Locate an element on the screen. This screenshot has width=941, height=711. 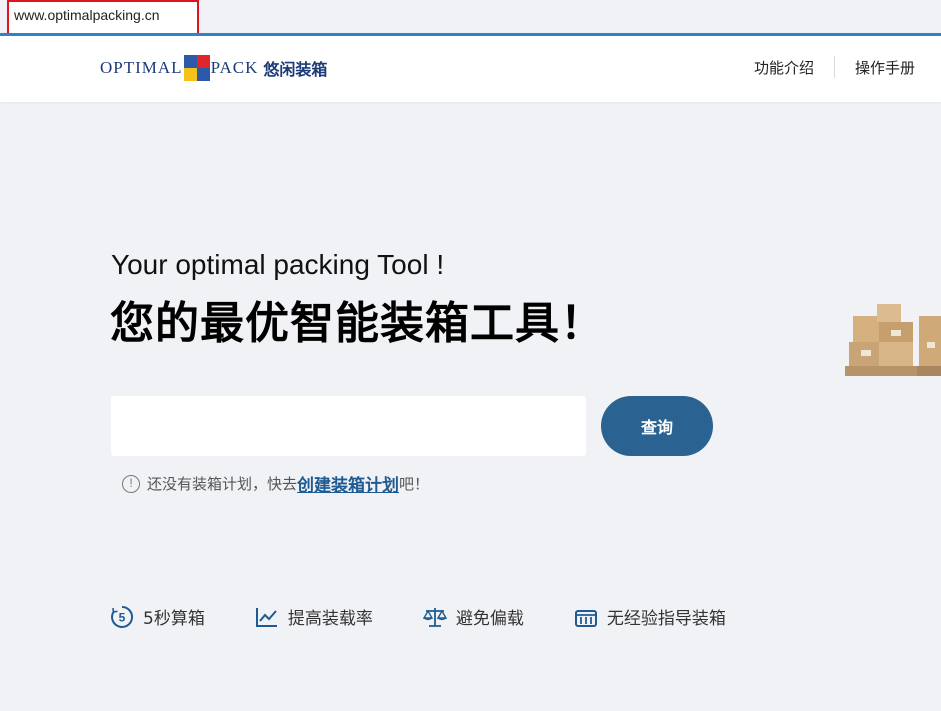
cardboard-boxes-illustration is located at coordinates (893, 340).